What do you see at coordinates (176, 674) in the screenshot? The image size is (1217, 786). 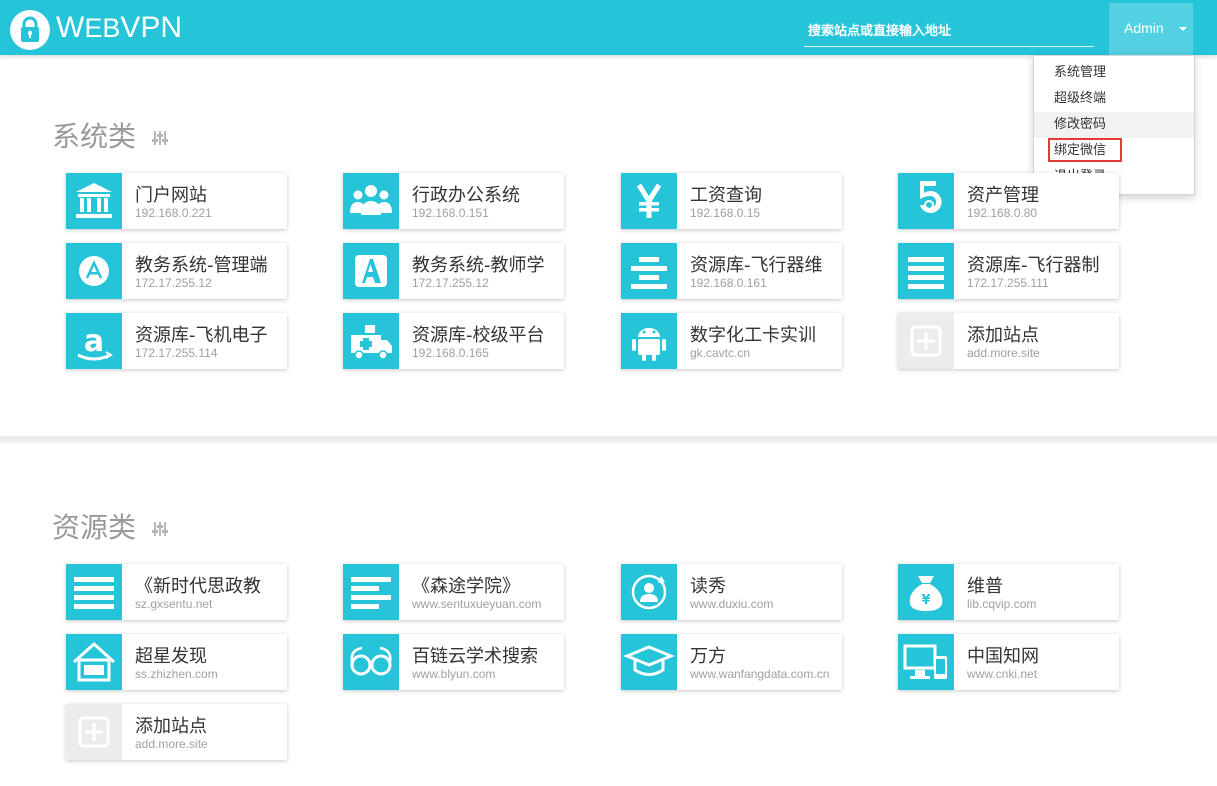 I see `site-address: ss.zhizhen.com` at bounding box center [176, 674].